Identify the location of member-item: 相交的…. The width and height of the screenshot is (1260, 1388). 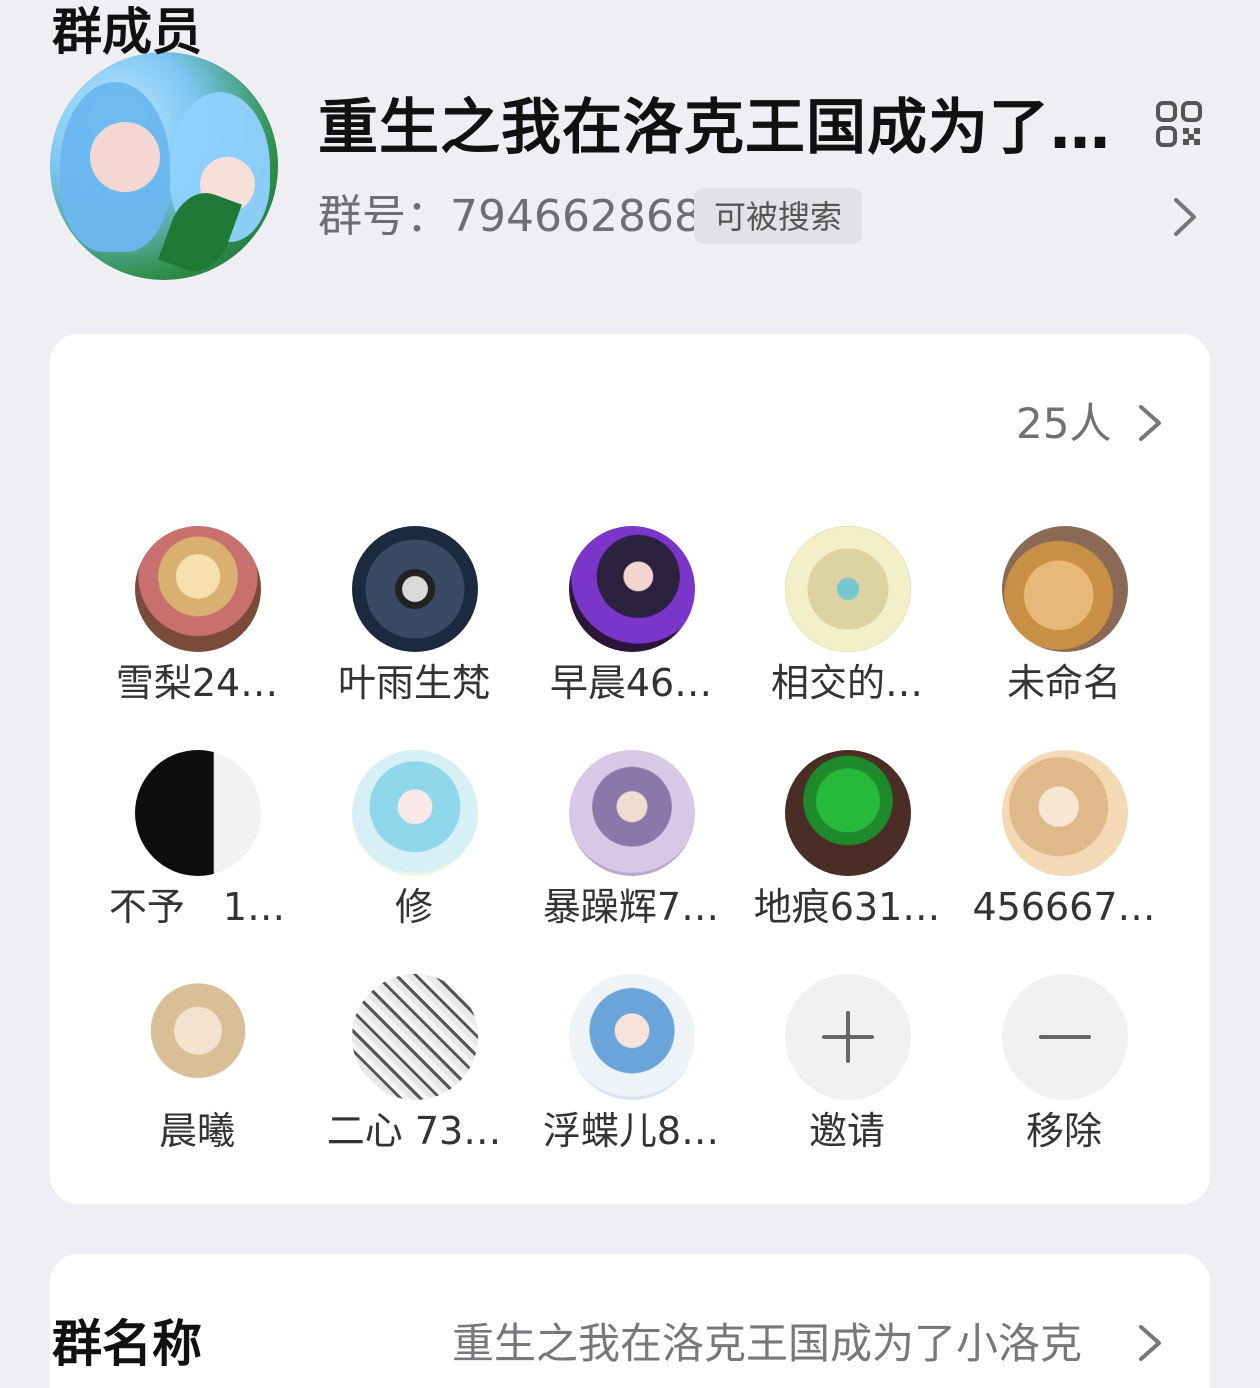
(847, 626).